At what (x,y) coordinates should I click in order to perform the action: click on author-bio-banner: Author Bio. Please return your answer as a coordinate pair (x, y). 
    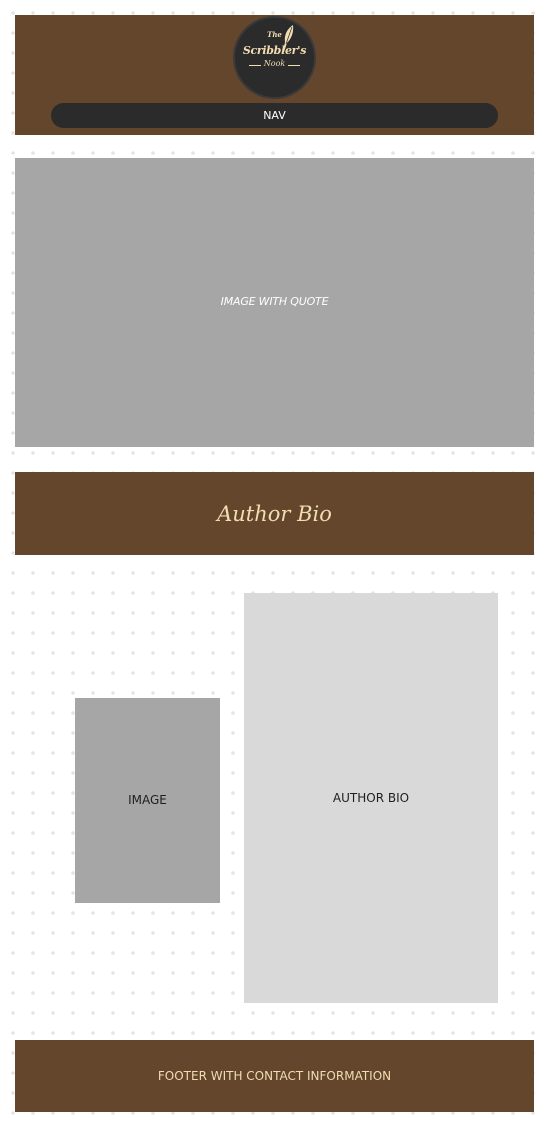
    Looking at the image, I should click on (274, 513).